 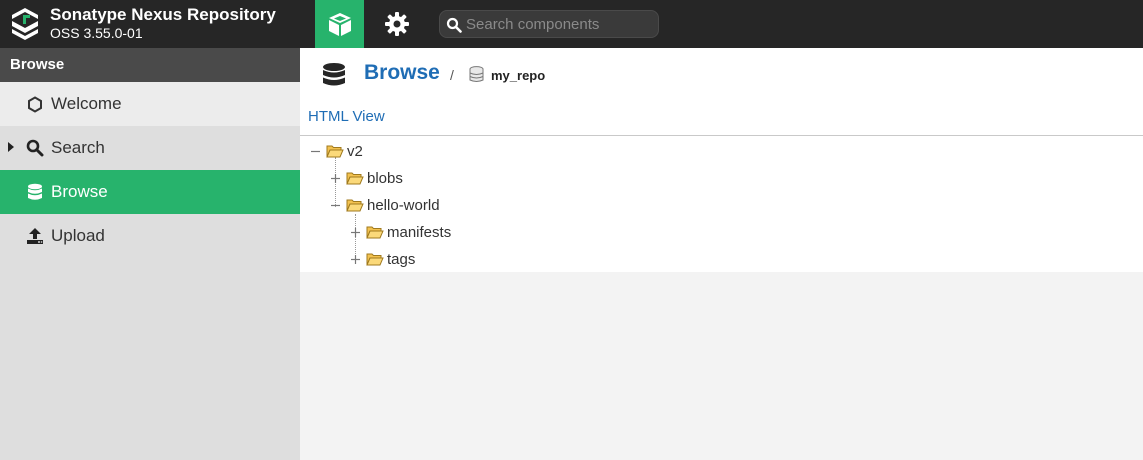 I want to click on tree-node-v2: v2, so click(x=336, y=151).